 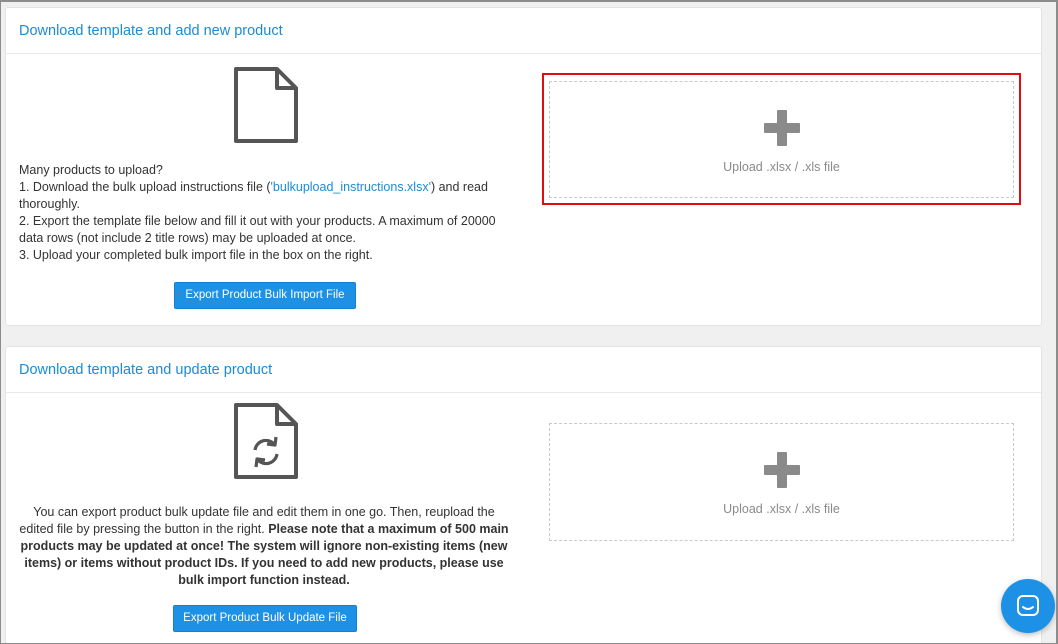 I want to click on chat-button, so click(x=1028, y=606).